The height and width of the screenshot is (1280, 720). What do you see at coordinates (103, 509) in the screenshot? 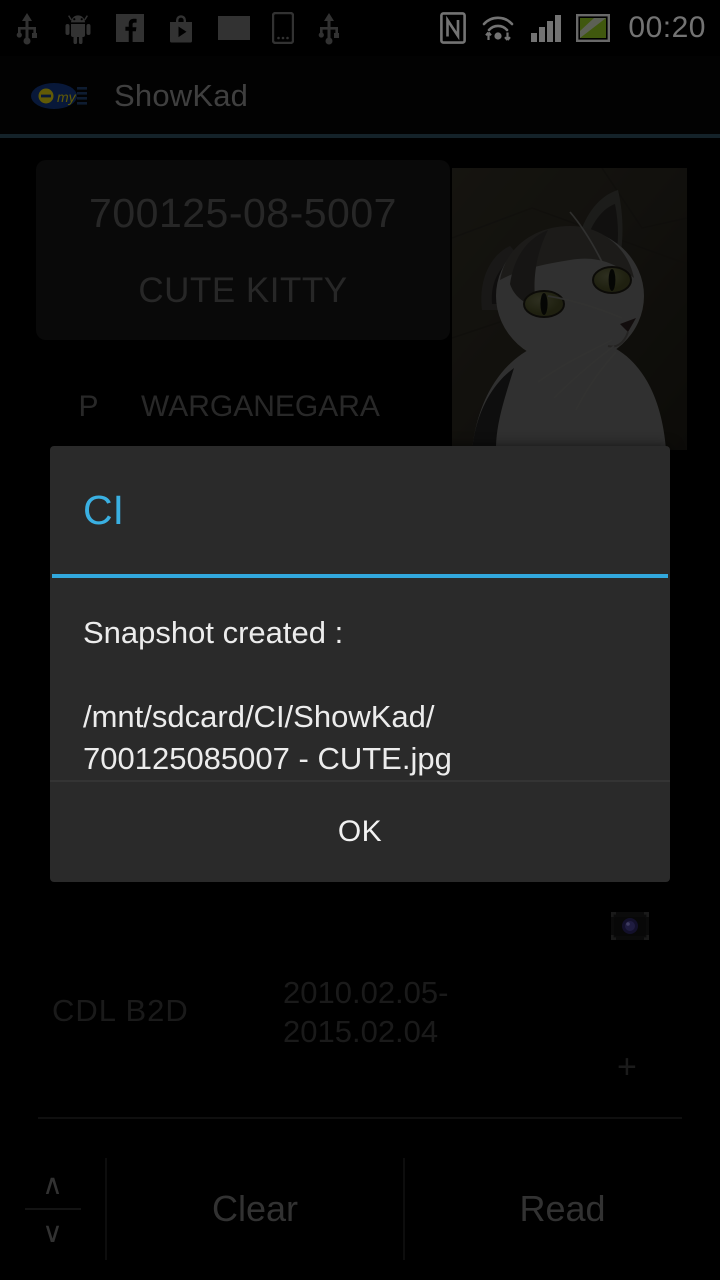
I see `dialog-title: CI` at bounding box center [103, 509].